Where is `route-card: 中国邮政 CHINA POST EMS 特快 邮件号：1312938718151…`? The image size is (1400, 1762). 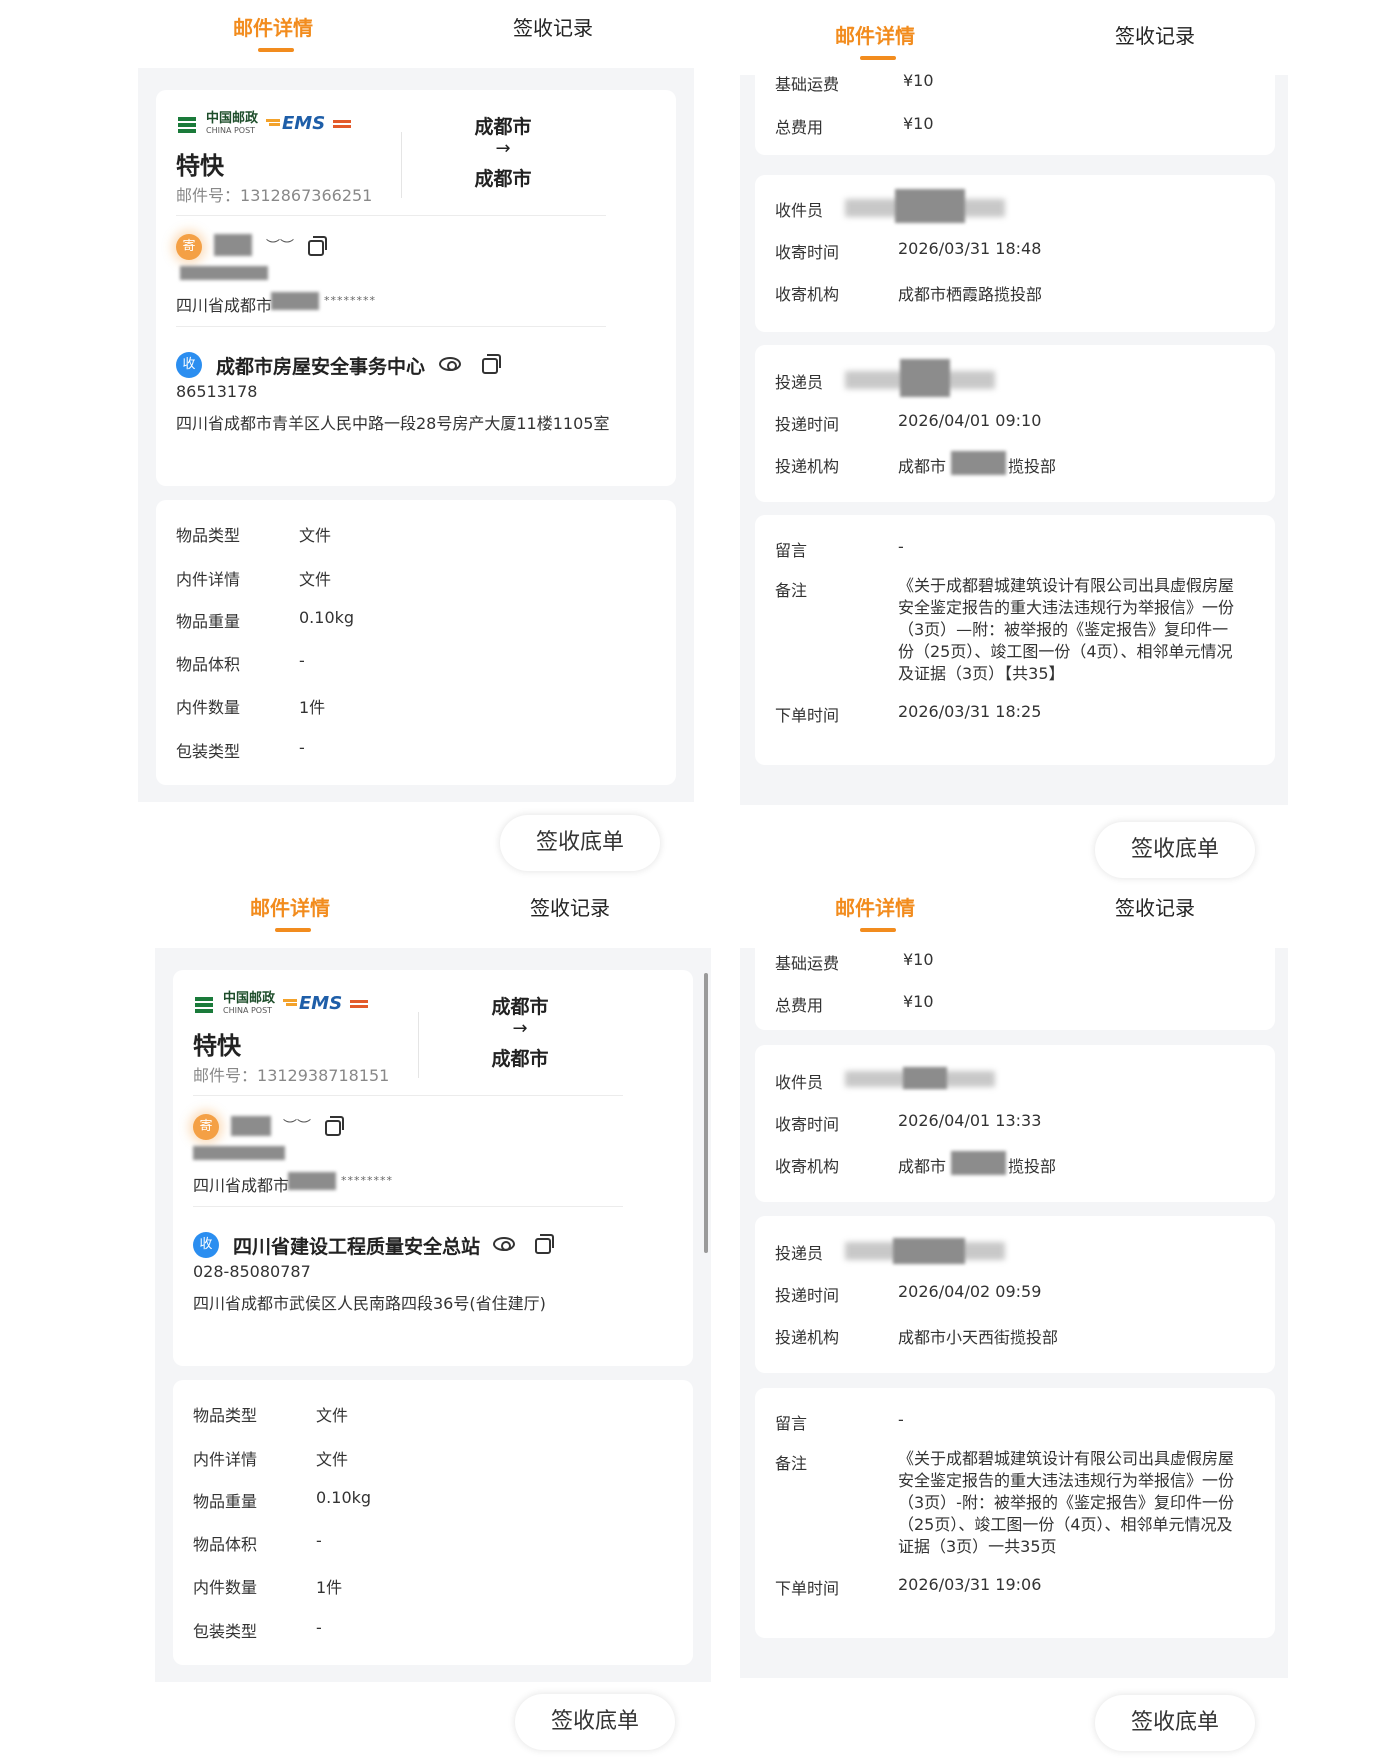 route-card: 中国邮政 CHINA POST EMS 特快 邮件号：1312938718151… is located at coordinates (433, 1168).